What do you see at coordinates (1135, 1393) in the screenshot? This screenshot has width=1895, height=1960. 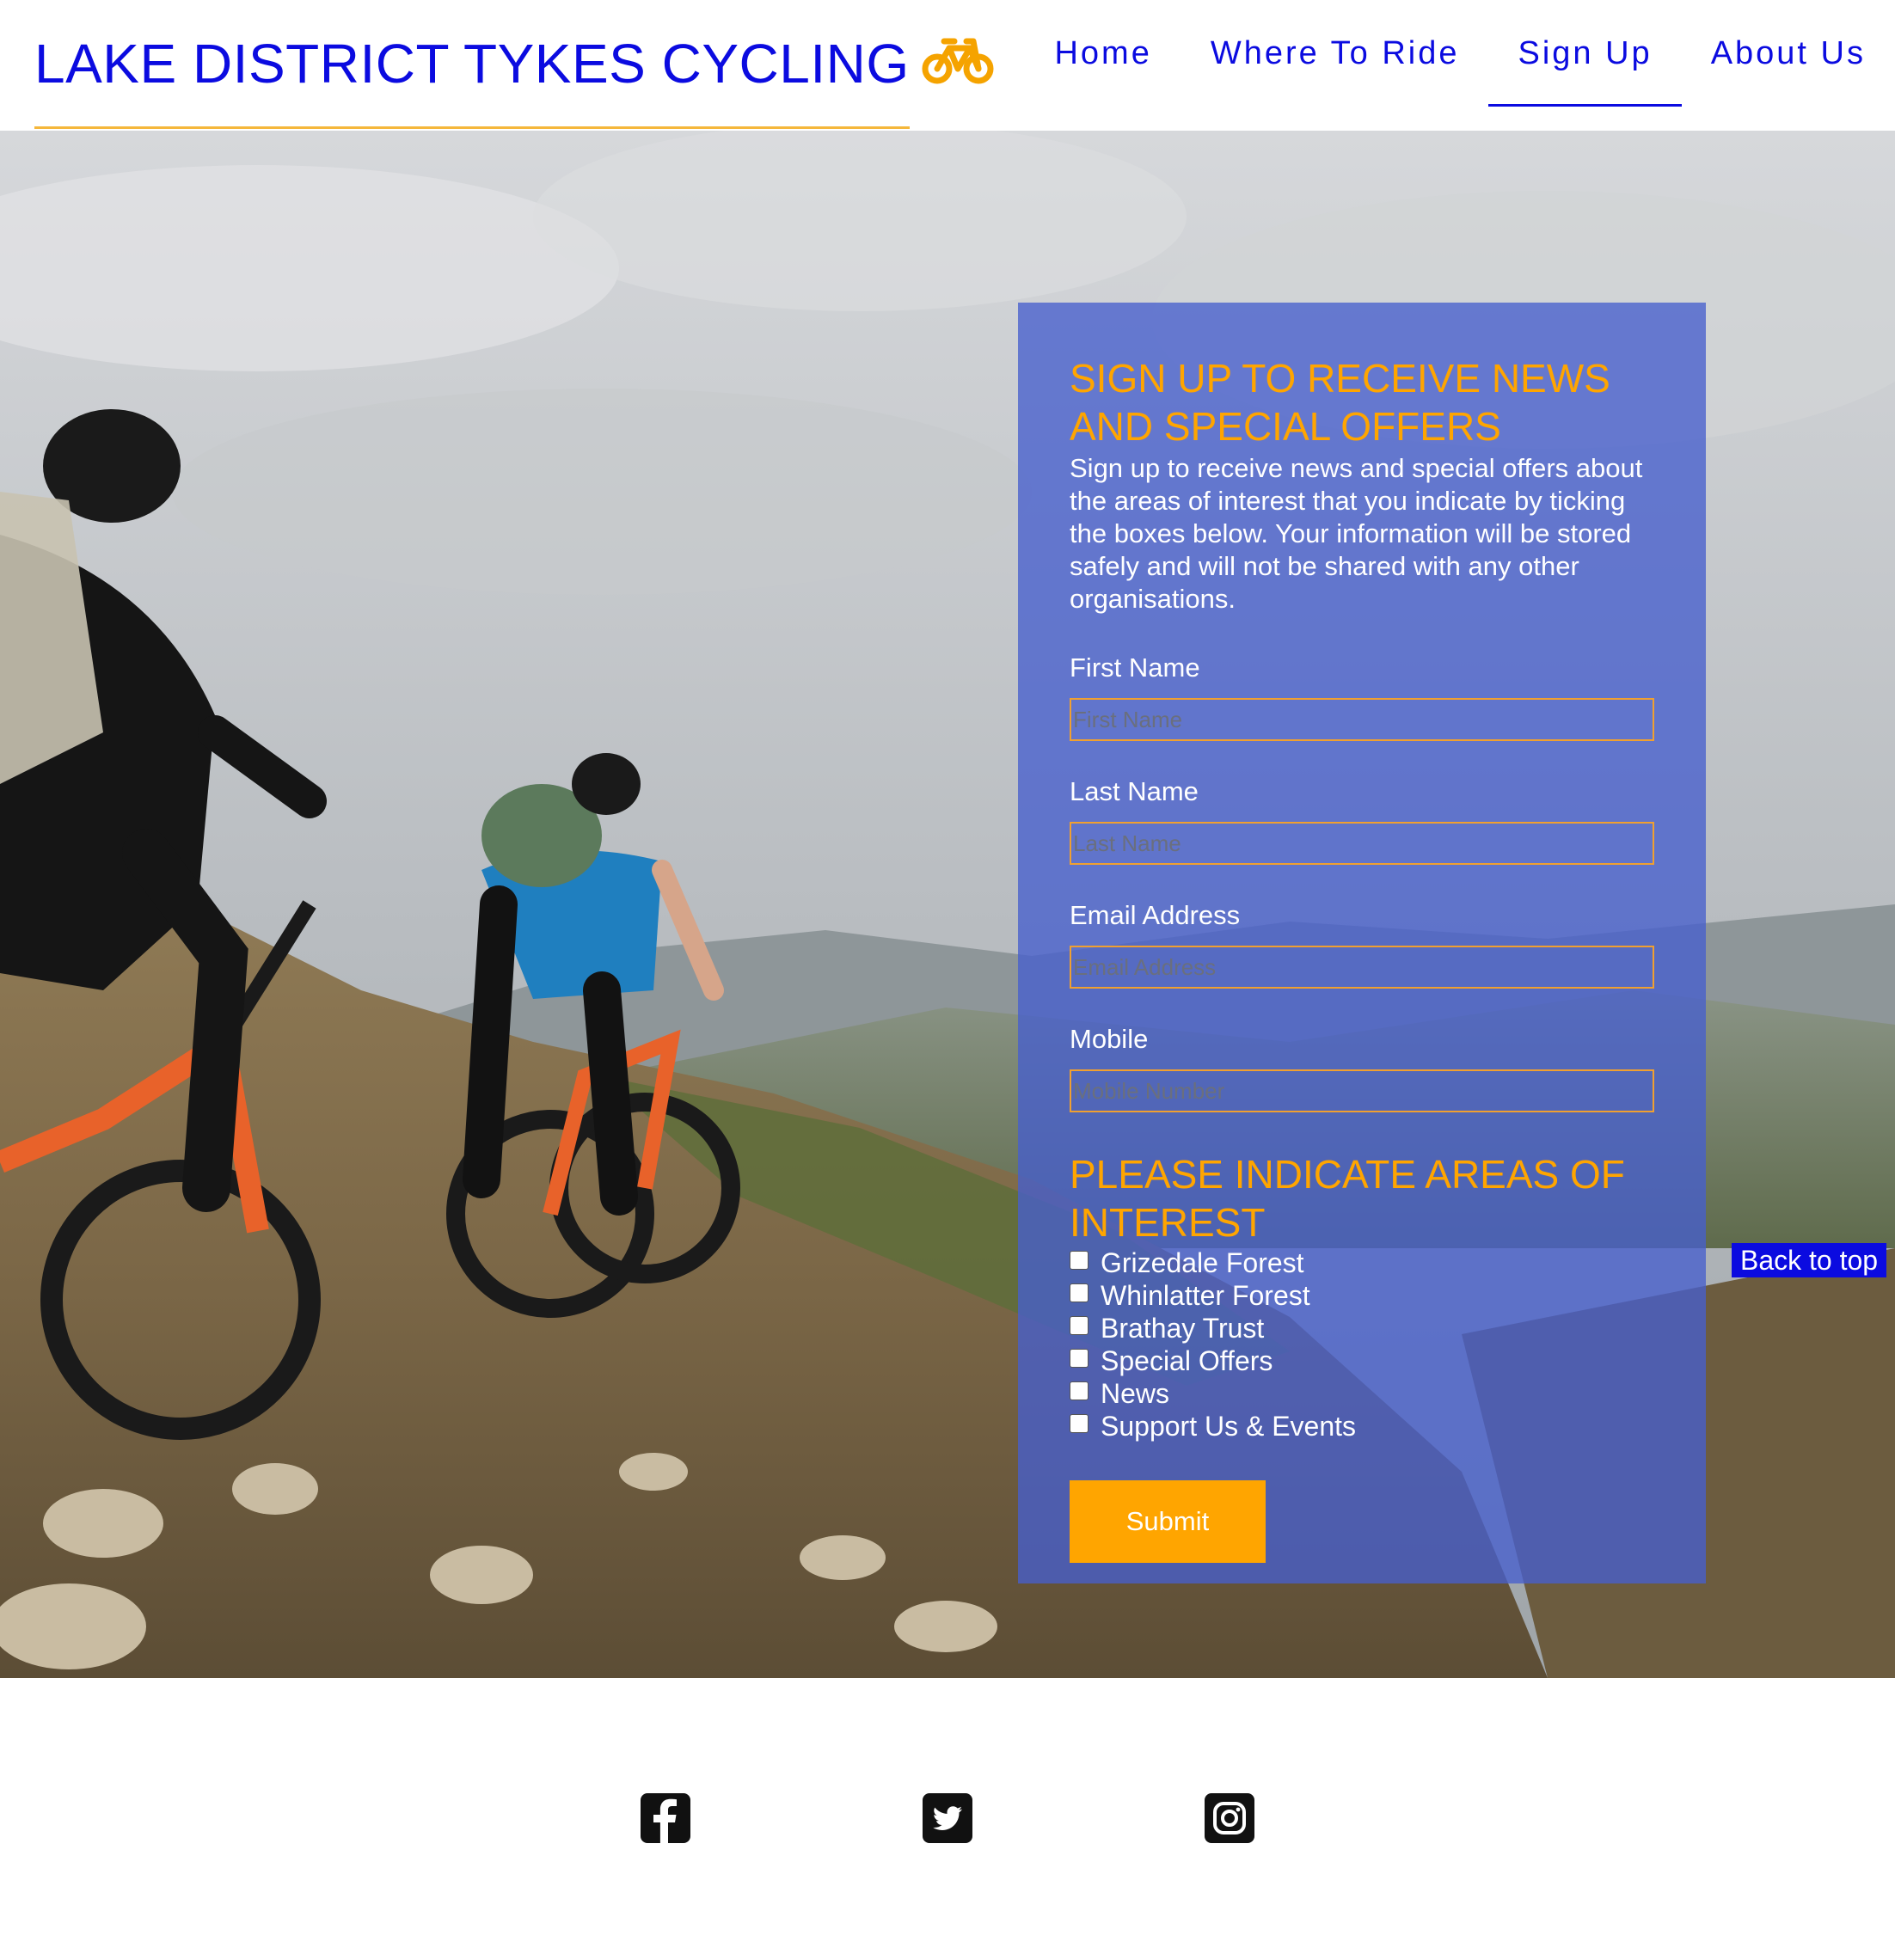 I see `interest-label: News` at bounding box center [1135, 1393].